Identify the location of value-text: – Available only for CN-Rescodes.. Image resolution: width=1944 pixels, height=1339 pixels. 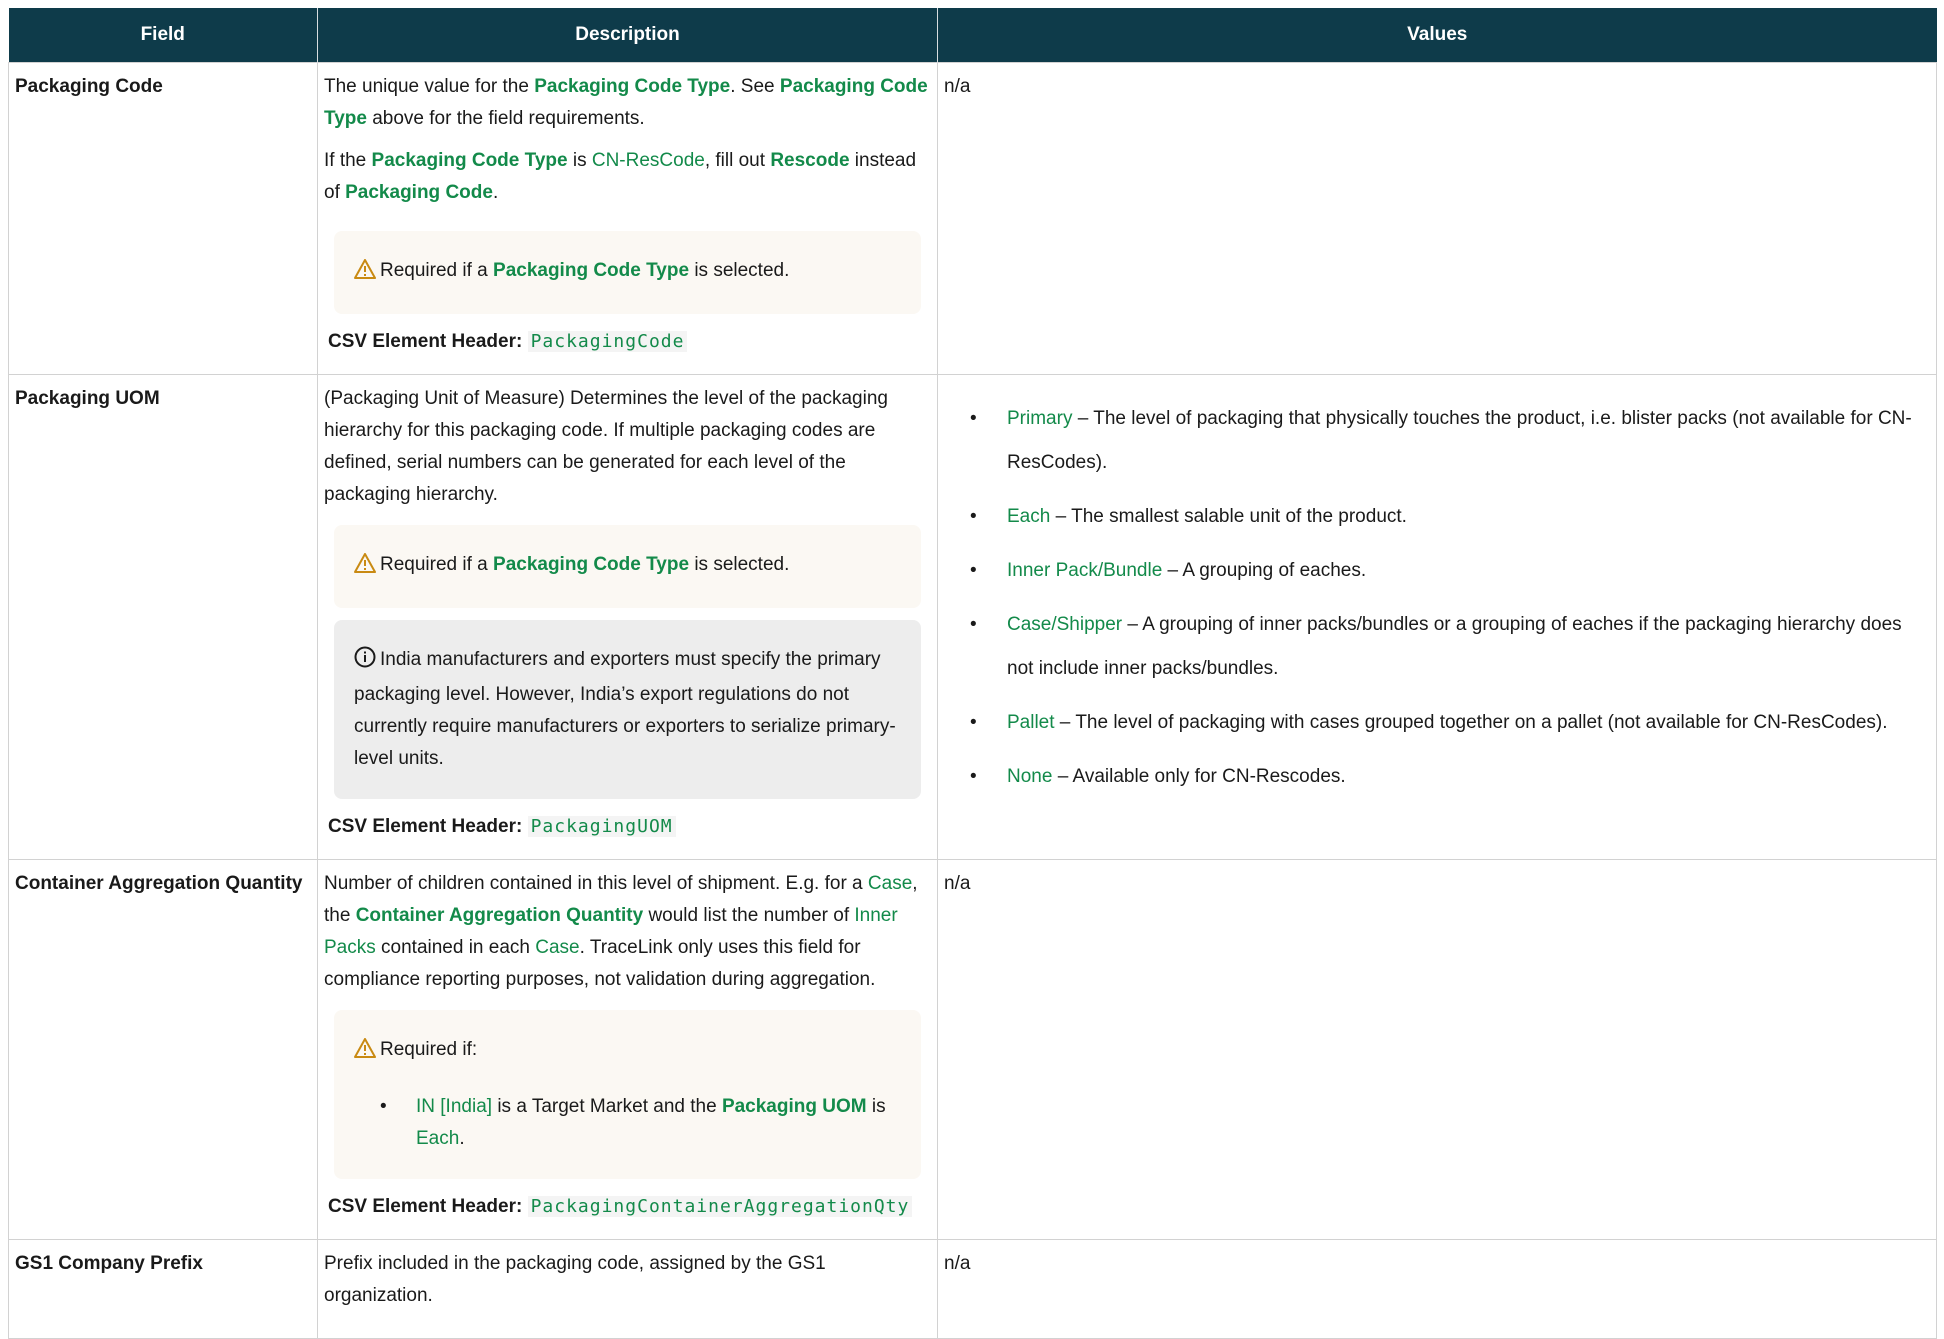
(1199, 776).